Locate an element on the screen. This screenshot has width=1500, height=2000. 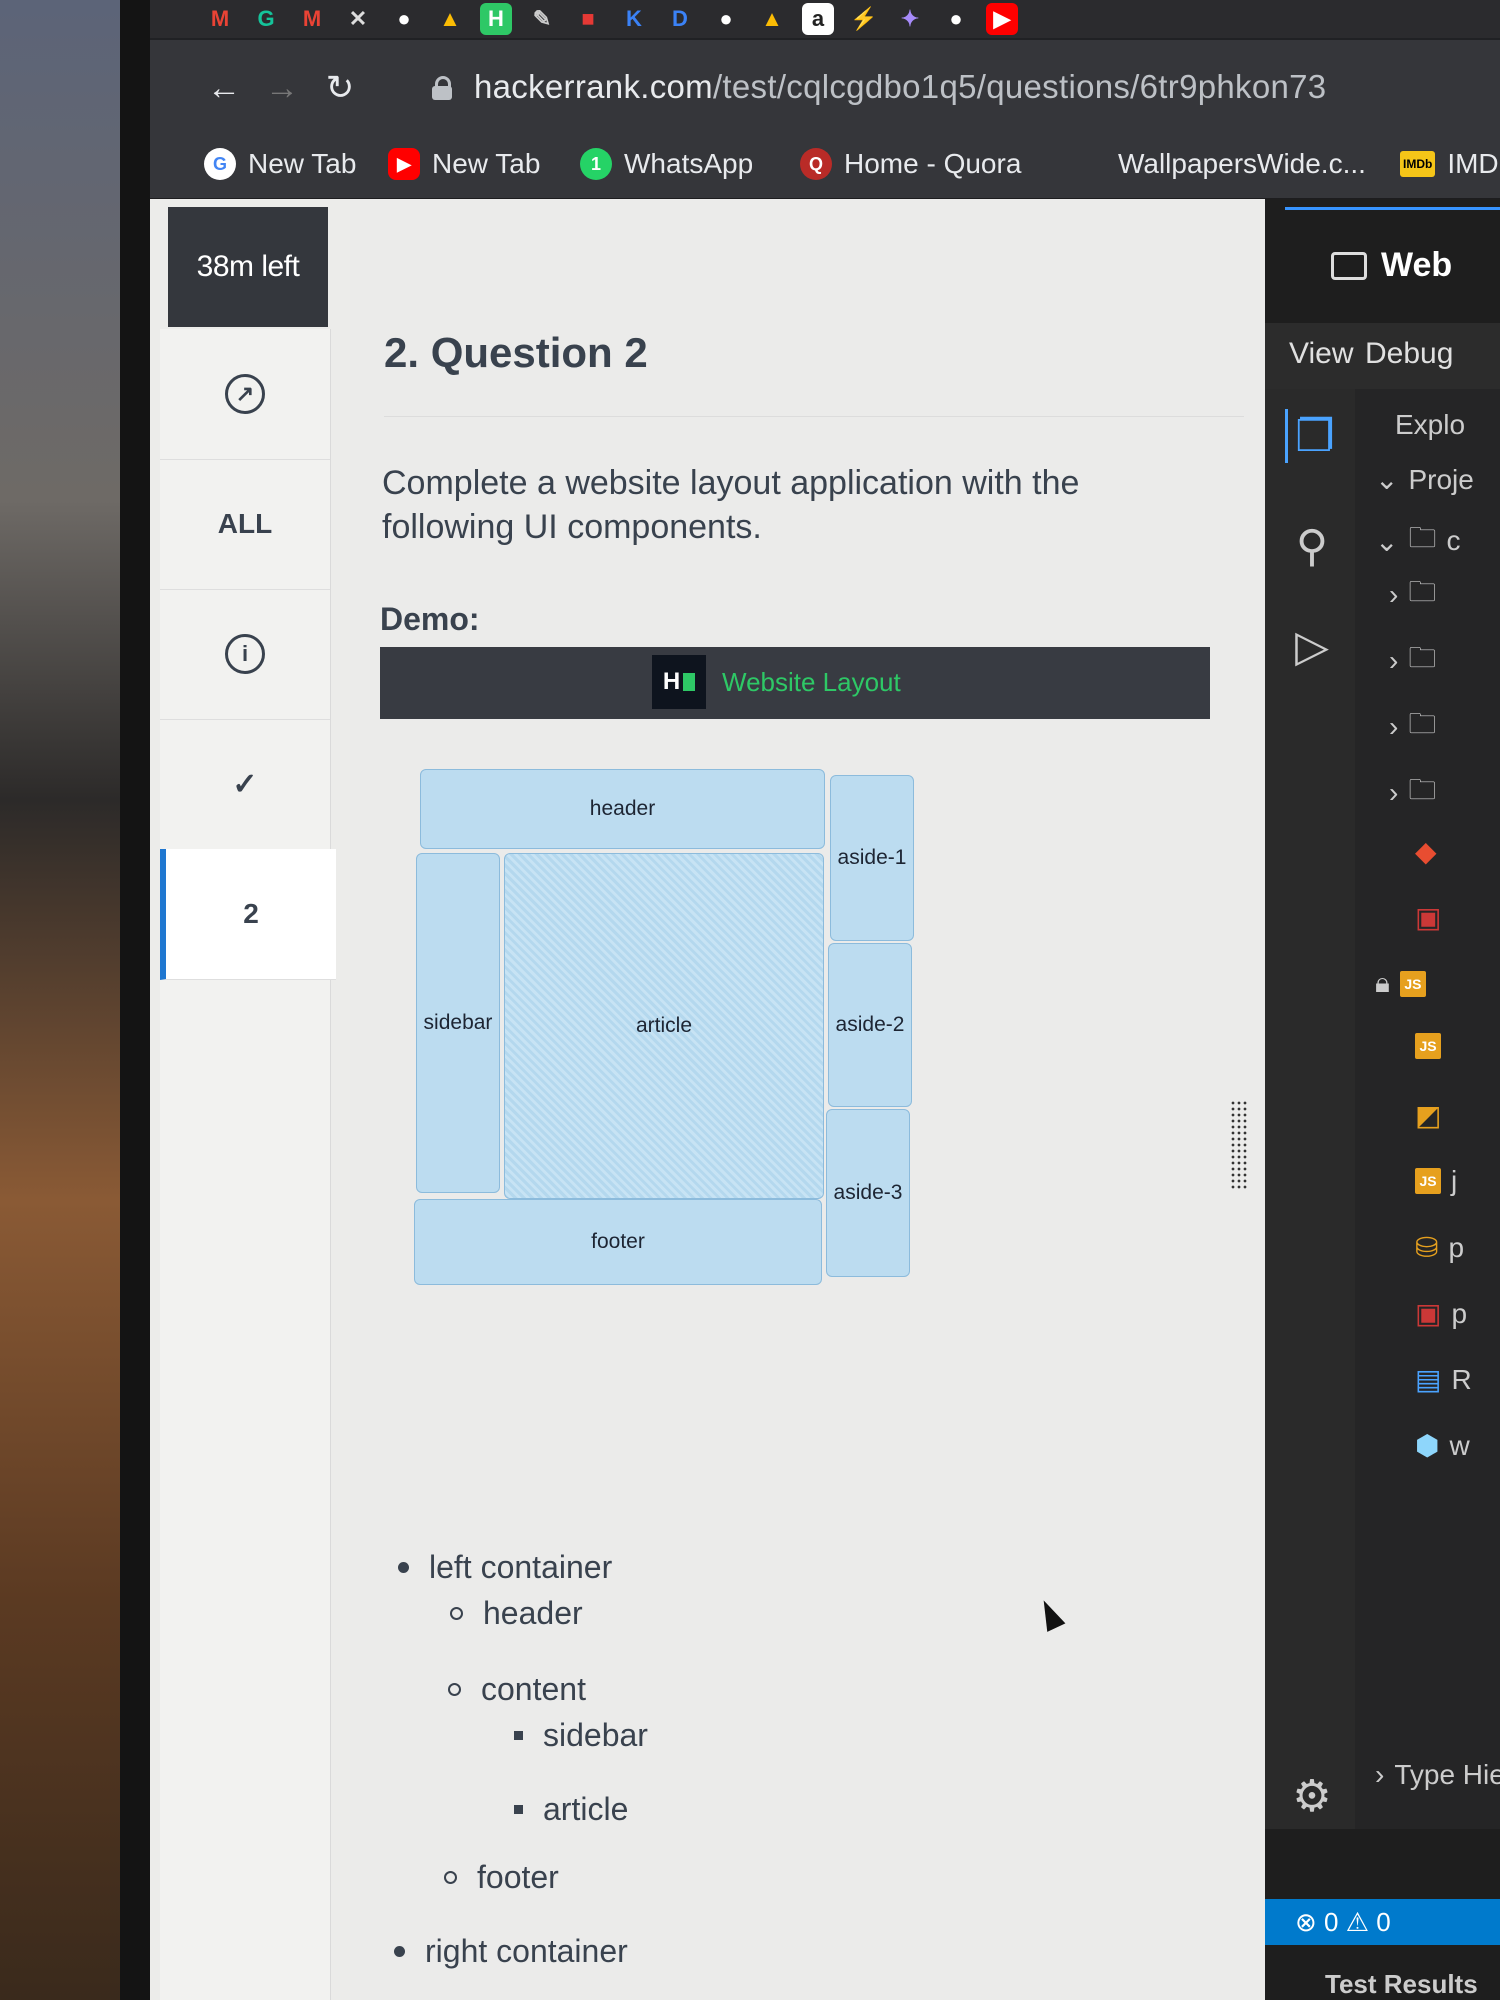
file-item: ▣ p is located at coordinates (1441, 1313).